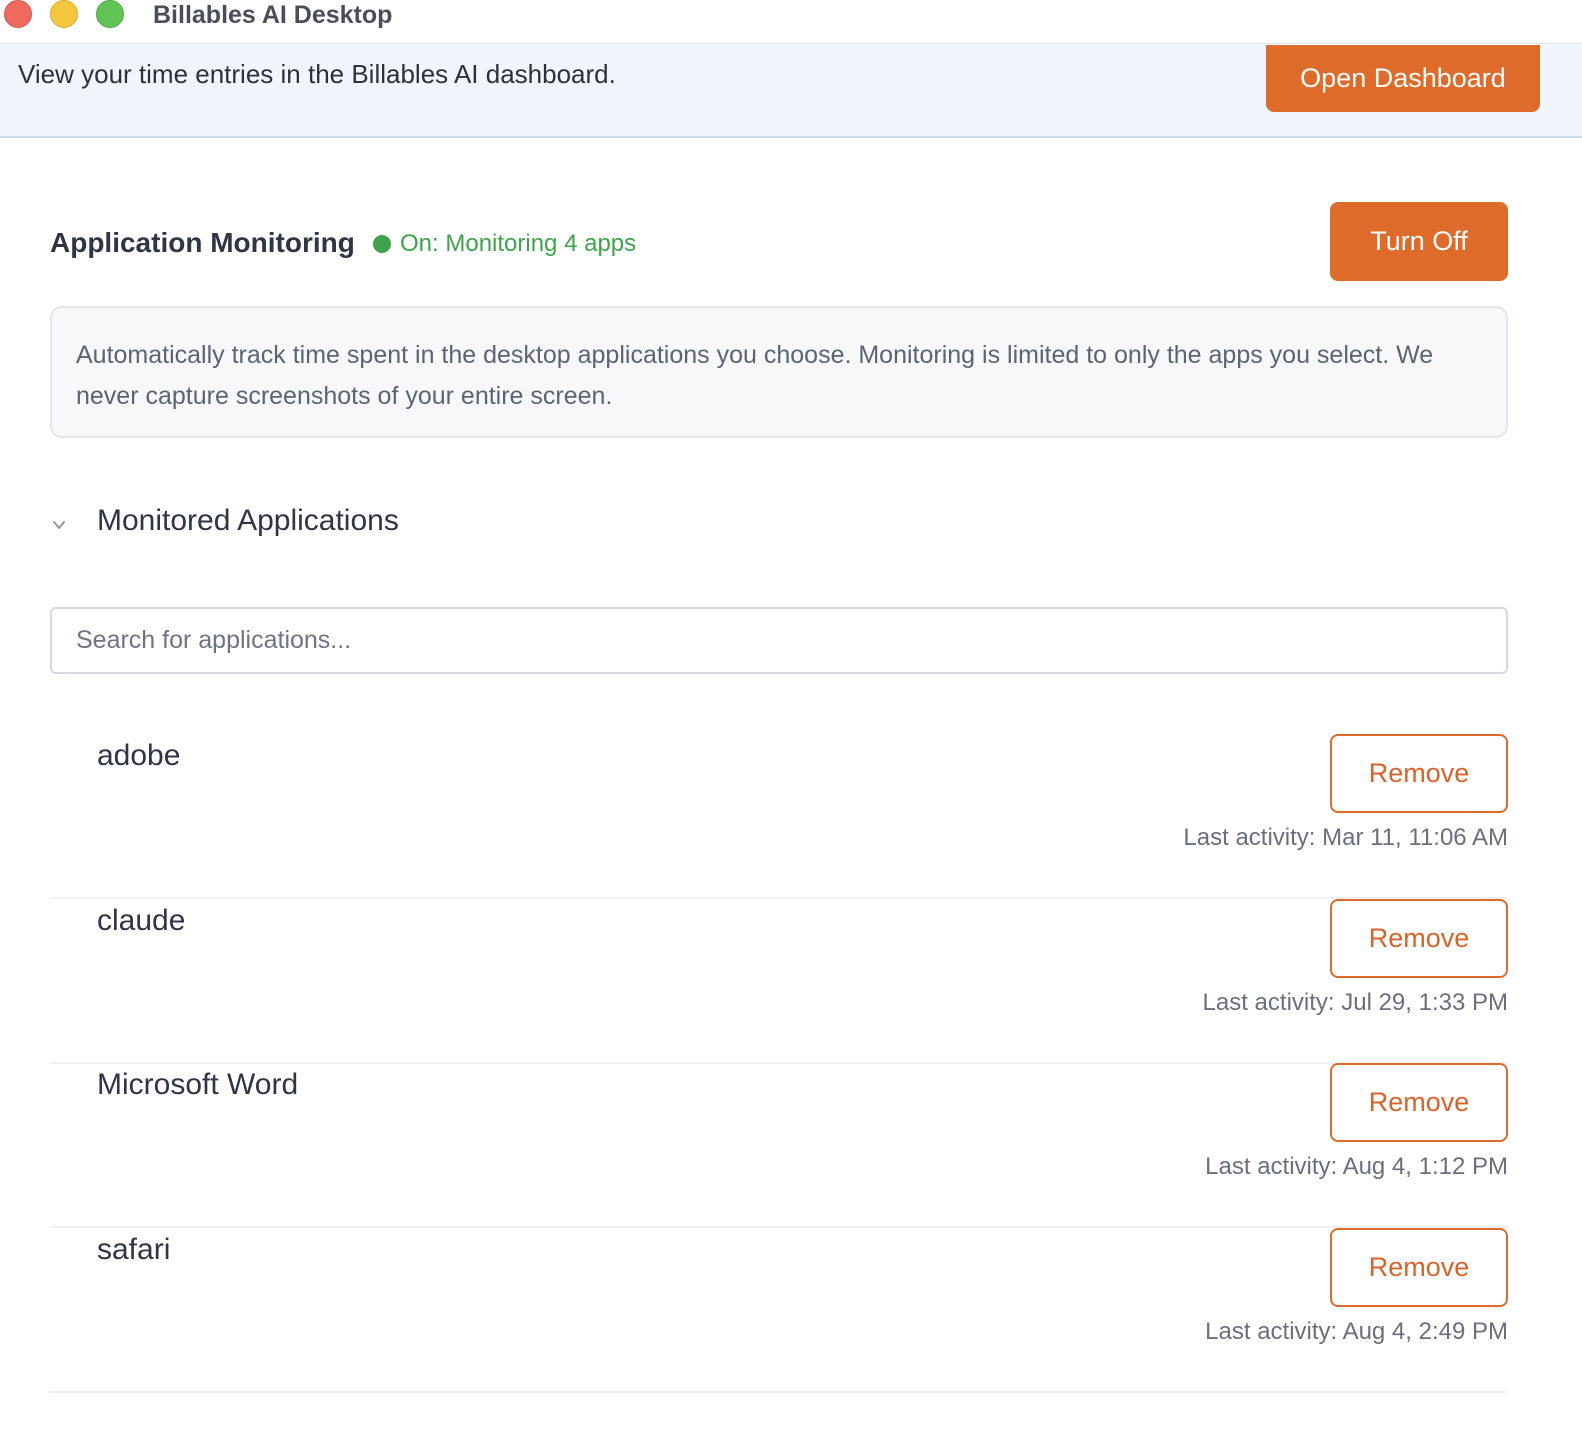  What do you see at coordinates (141, 920) in the screenshot?
I see `app-name: claude` at bounding box center [141, 920].